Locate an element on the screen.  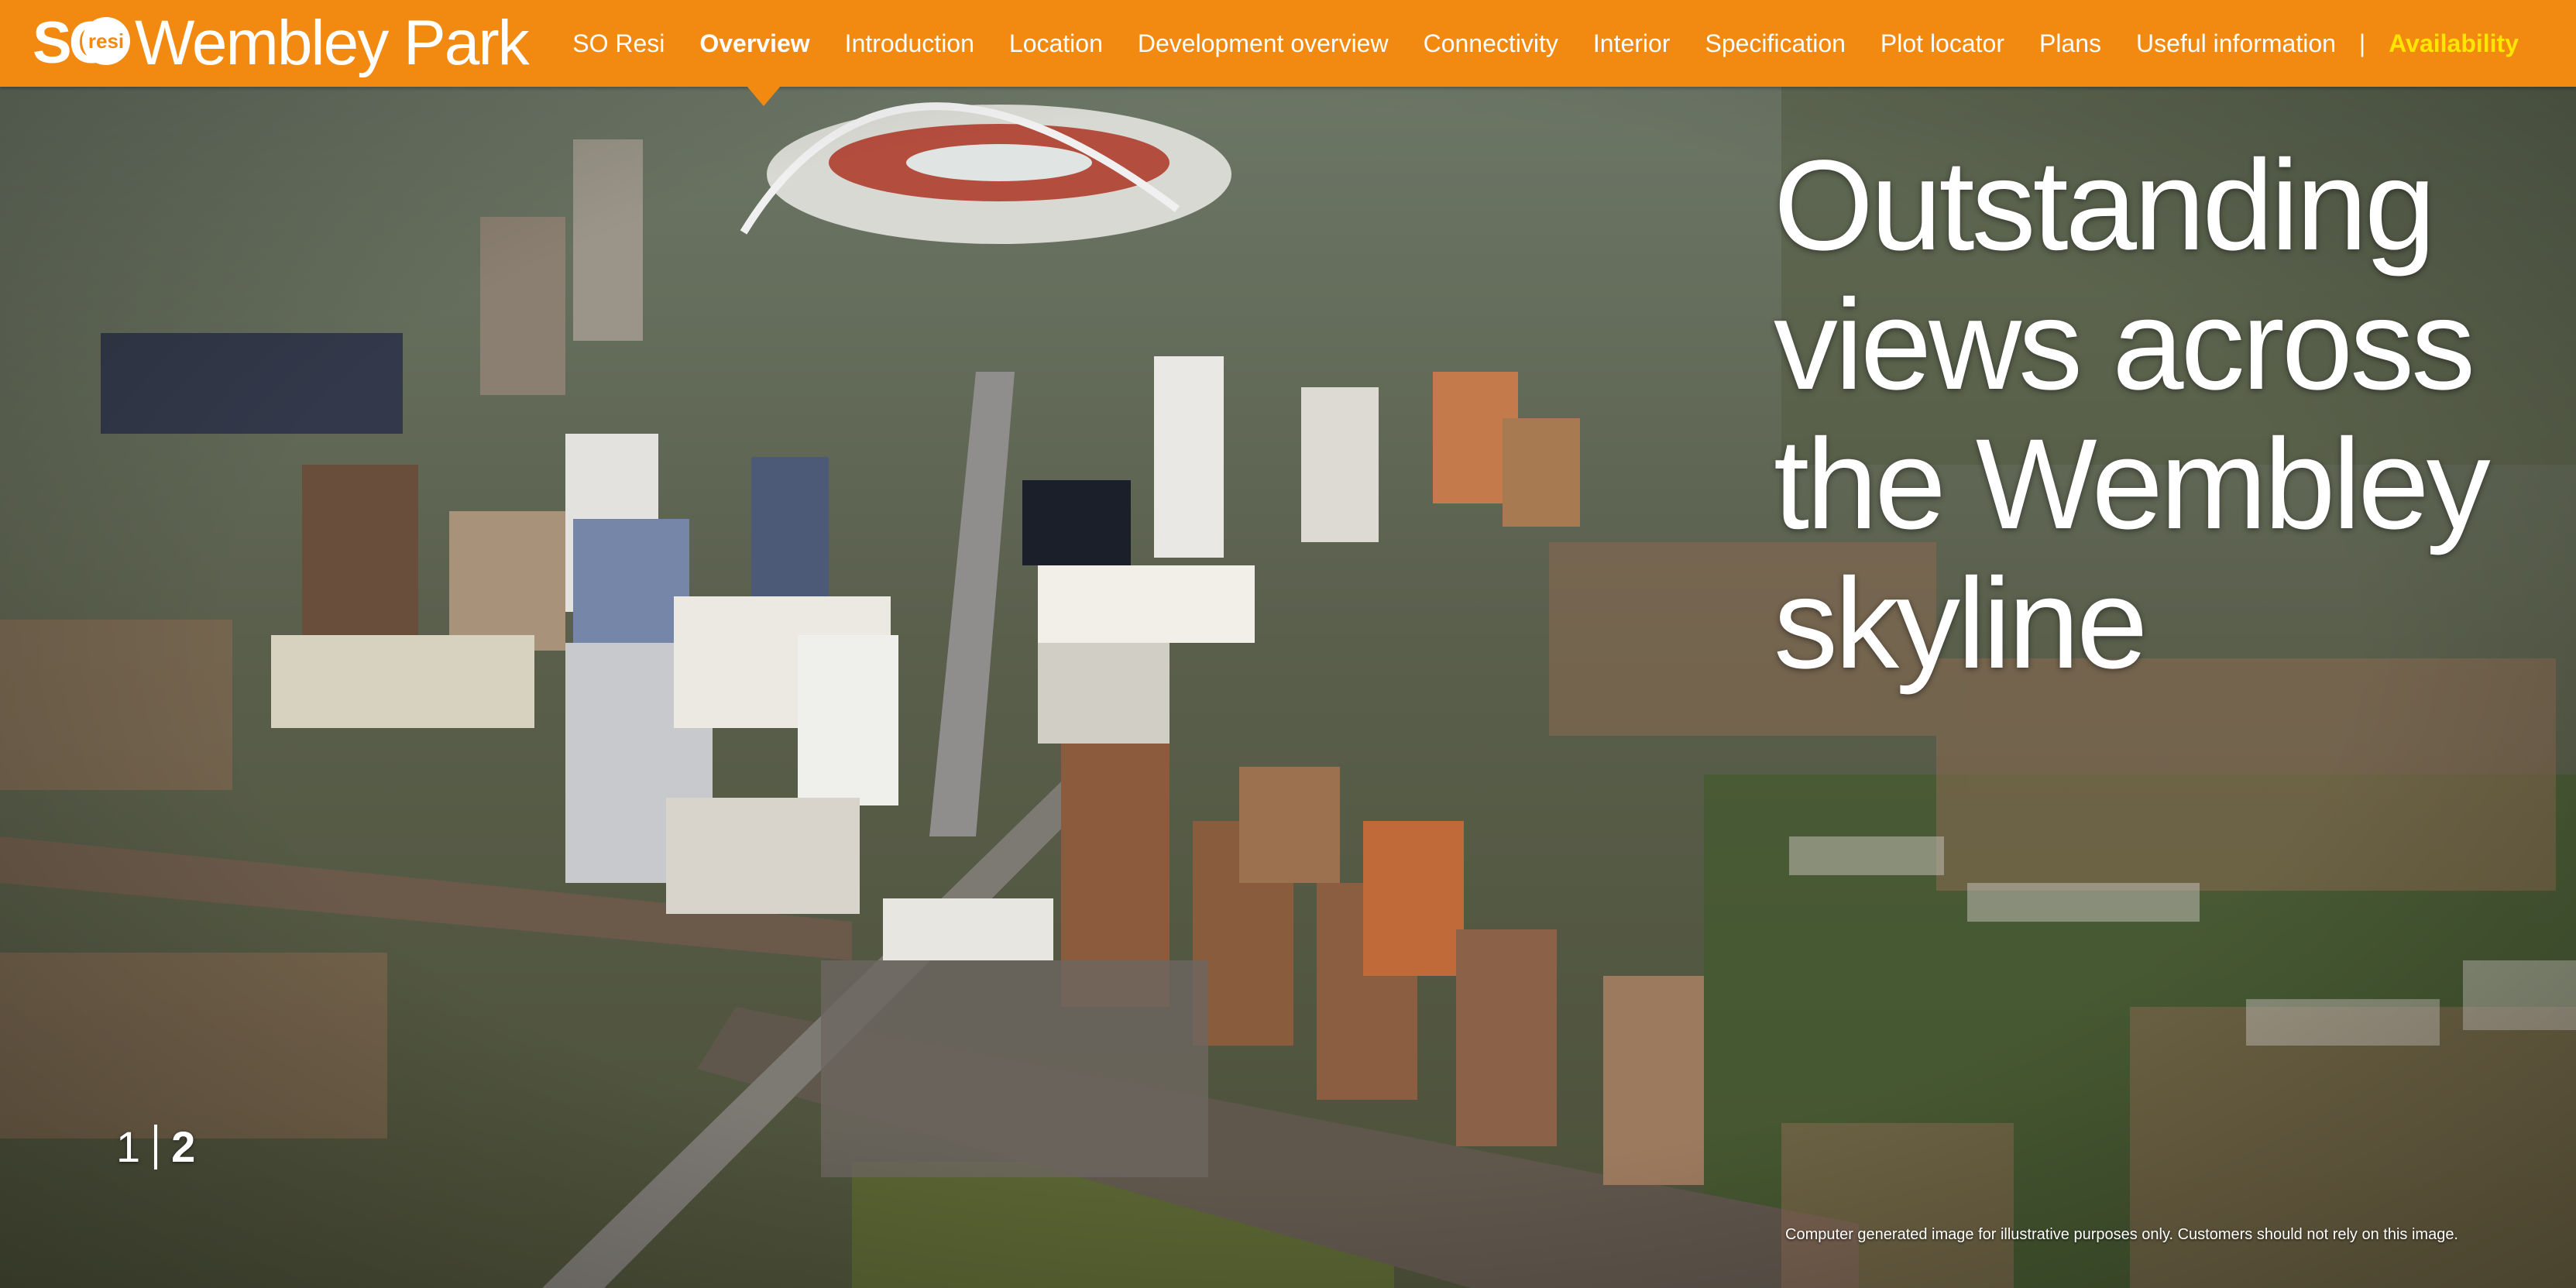
nav-overview: Overview is located at coordinates (754, 43).